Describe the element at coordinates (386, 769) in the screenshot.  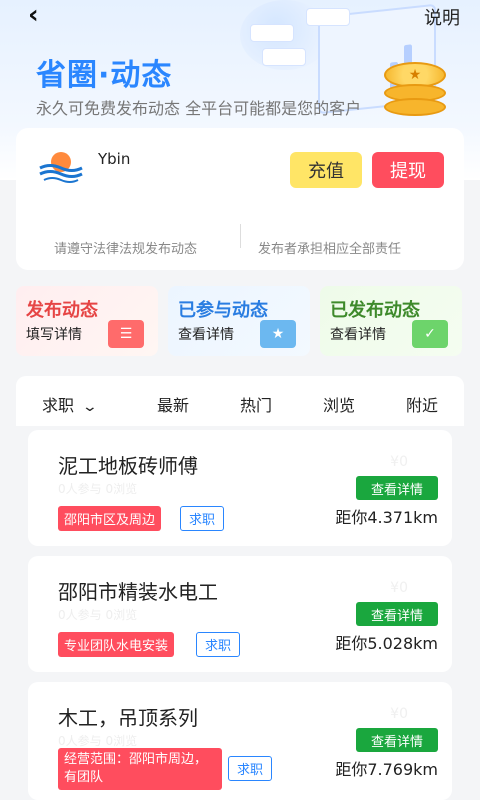
I see `distance-label: 距你7.769km` at that location.